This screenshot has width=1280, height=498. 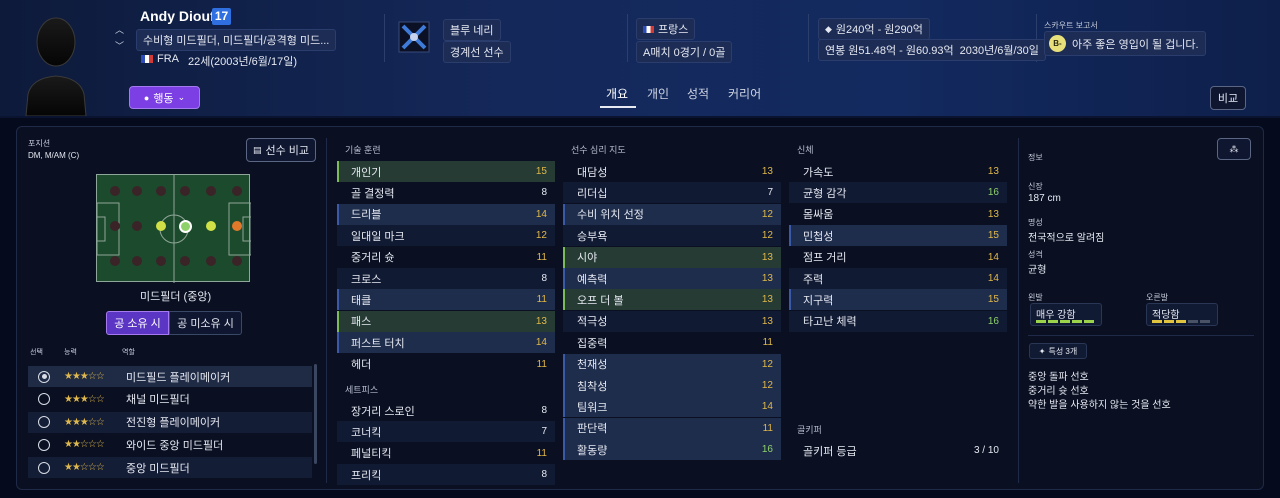 I want to click on attribute-name: 민첩성, so click(x=818, y=236).